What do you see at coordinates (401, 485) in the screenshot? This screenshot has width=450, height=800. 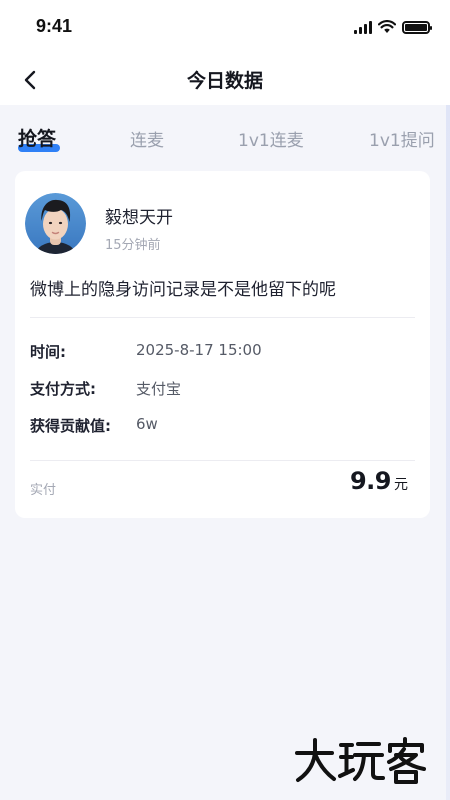 I see `currency-unit: 元` at bounding box center [401, 485].